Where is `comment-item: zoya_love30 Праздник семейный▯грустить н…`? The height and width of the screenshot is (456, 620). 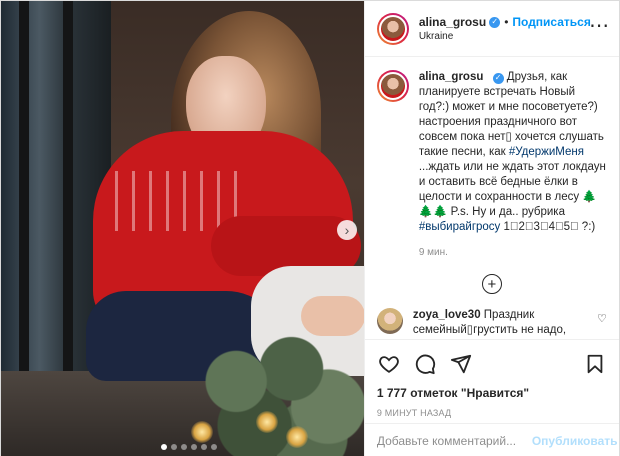
comment-item: zoya_love30 Праздник семейный▯грустить н… is located at coordinates (491, 323).